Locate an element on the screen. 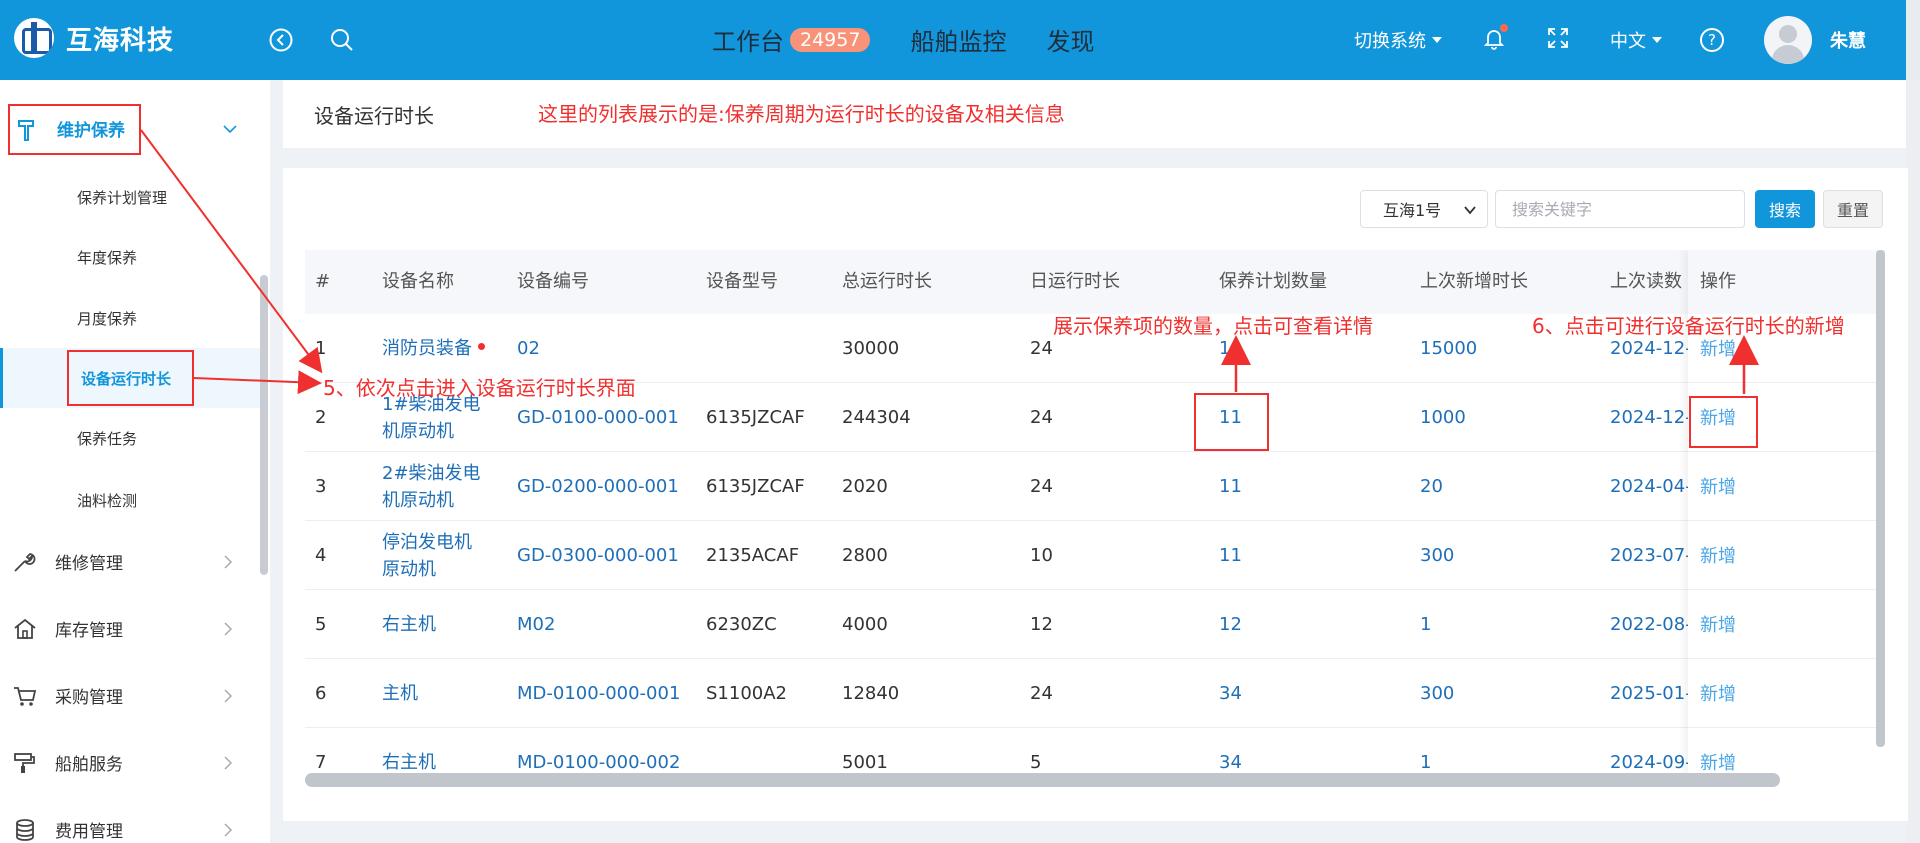 This screenshot has width=1920, height=843. cell-last-added: 20 is located at coordinates (1431, 486).